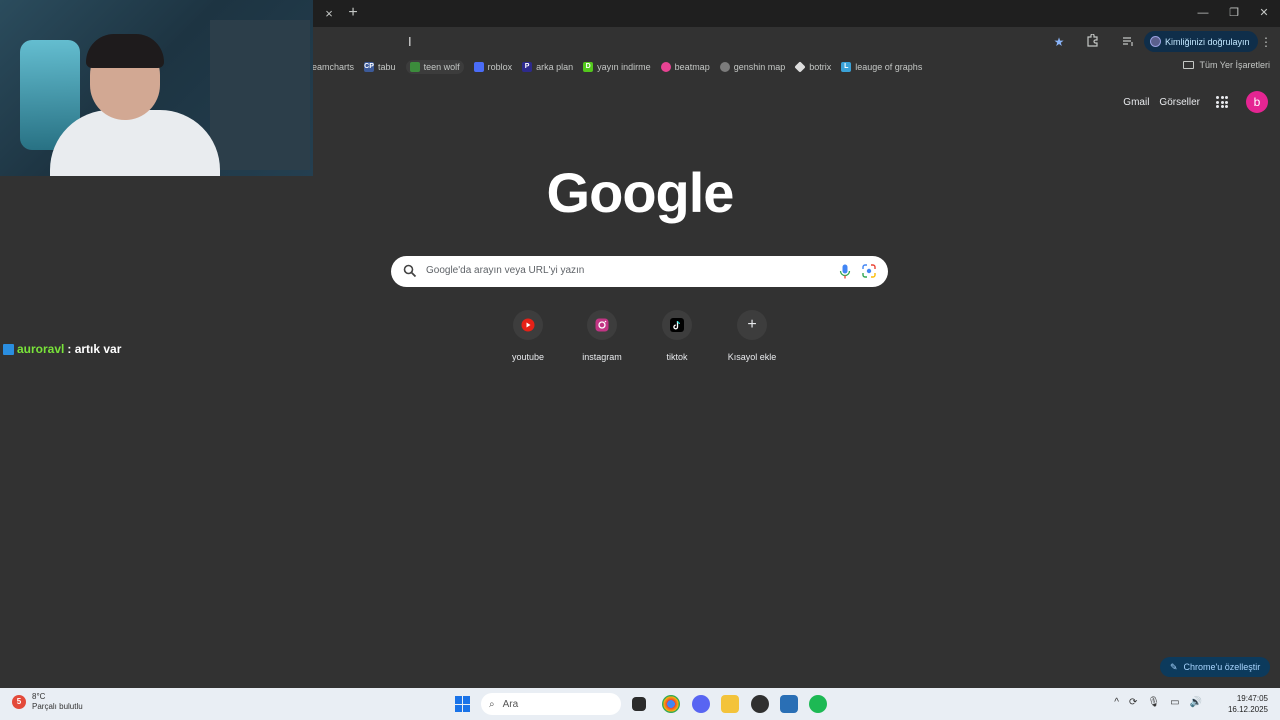 This screenshot has height=720, width=1280. I want to click on new-tab-button: +, so click(353, 13).